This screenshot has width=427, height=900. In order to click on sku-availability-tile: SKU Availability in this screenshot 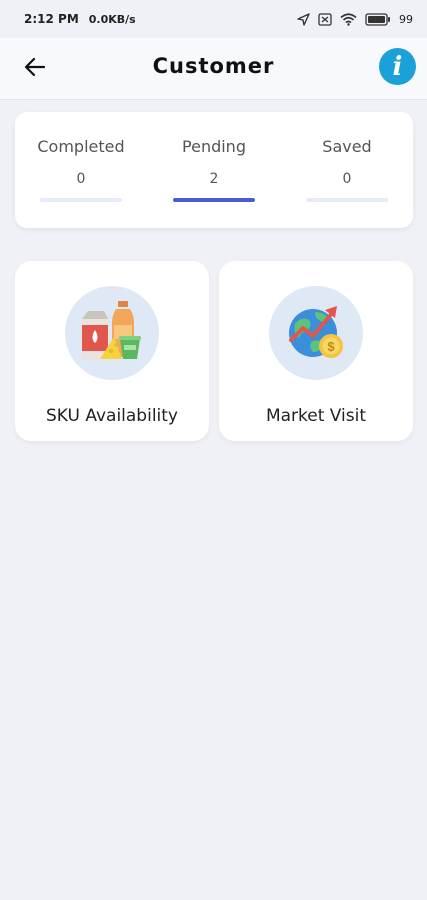, I will do `click(112, 351)`.